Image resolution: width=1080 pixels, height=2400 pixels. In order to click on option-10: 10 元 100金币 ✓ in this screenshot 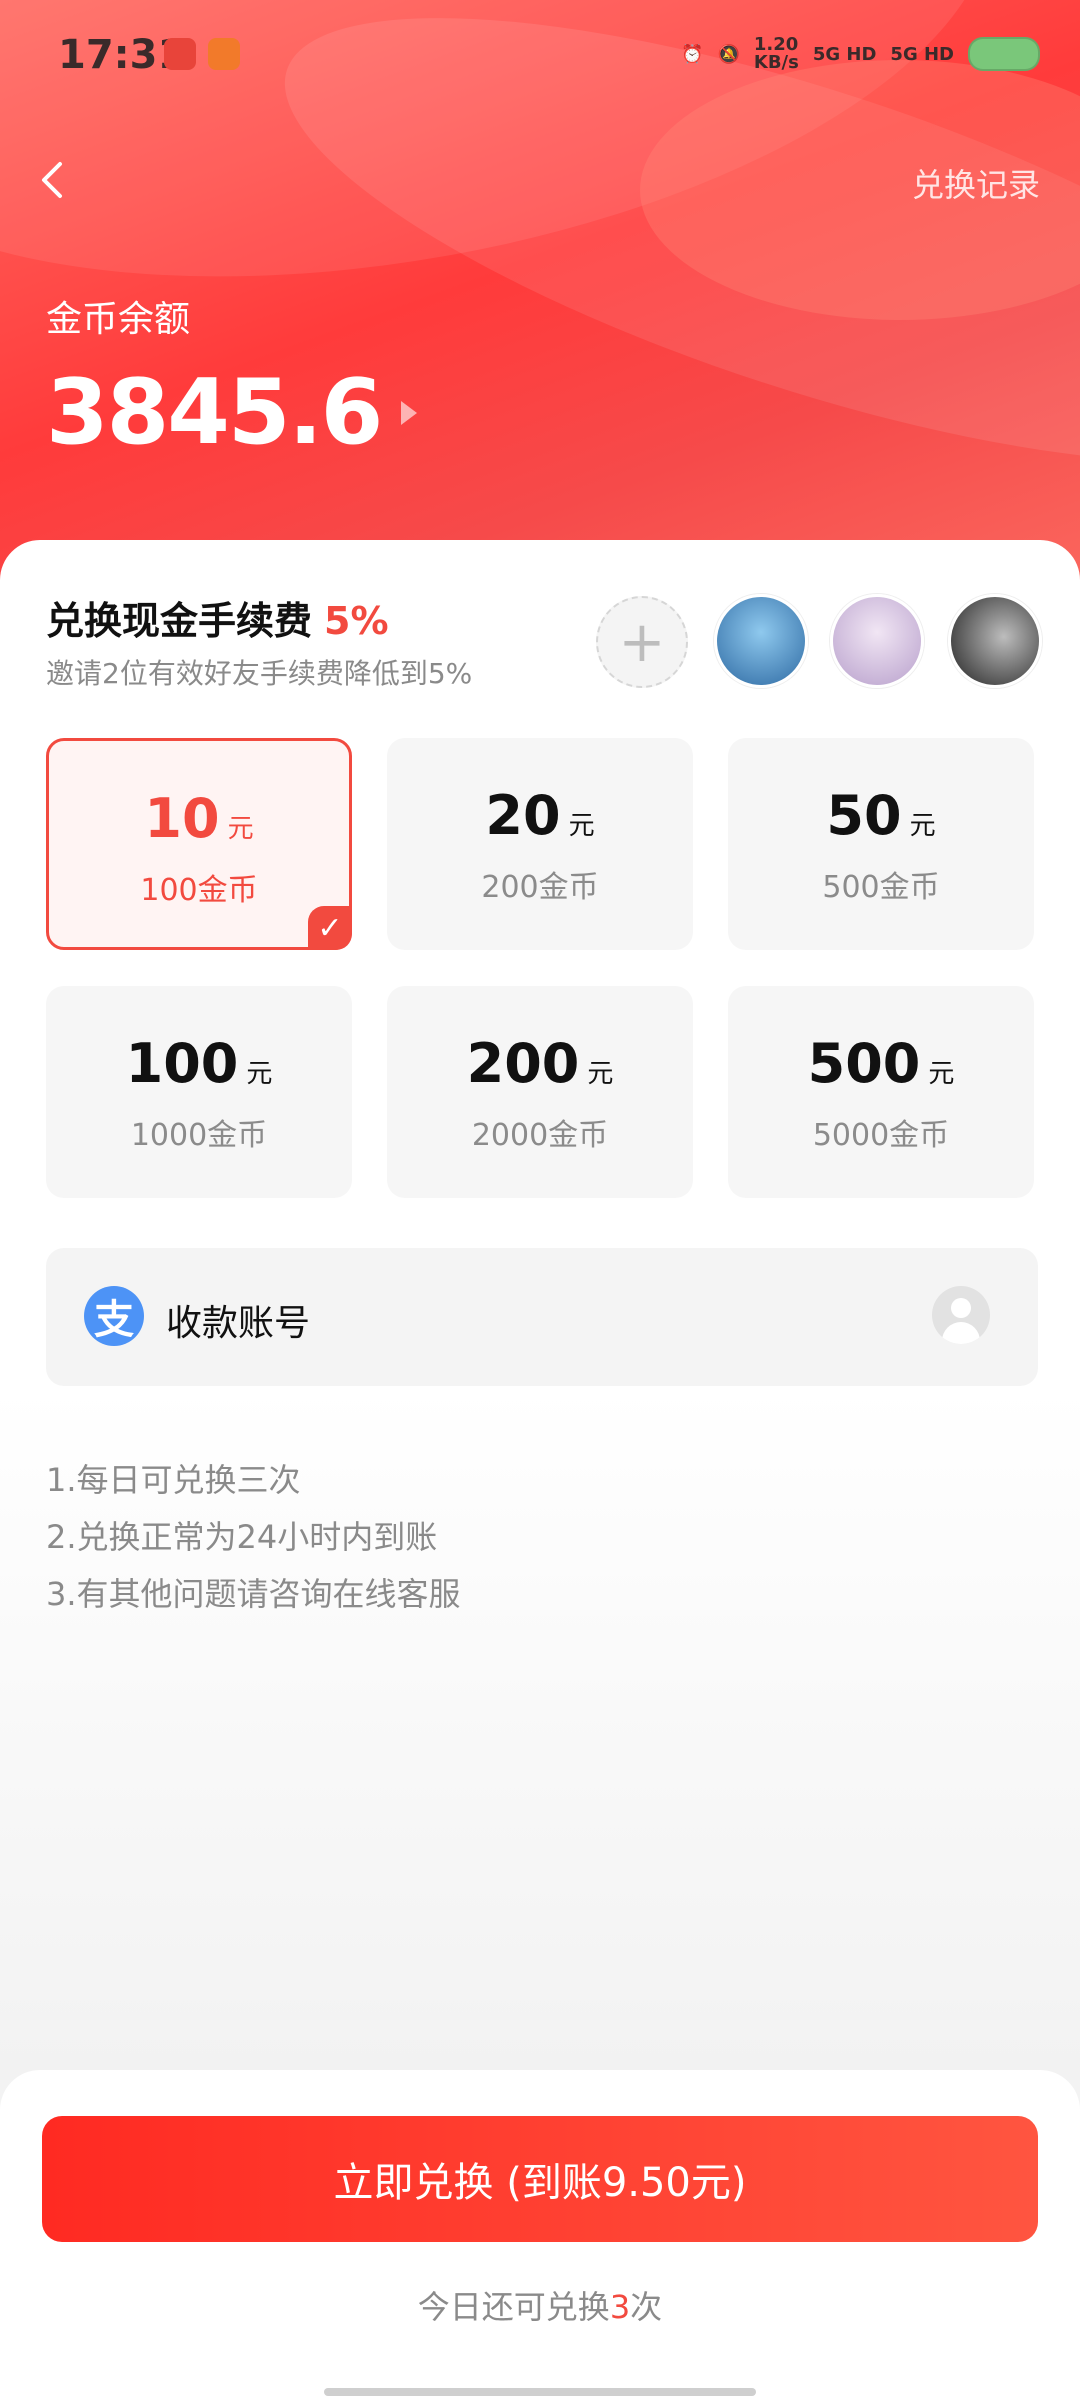, I will do `click(199, 844)`.